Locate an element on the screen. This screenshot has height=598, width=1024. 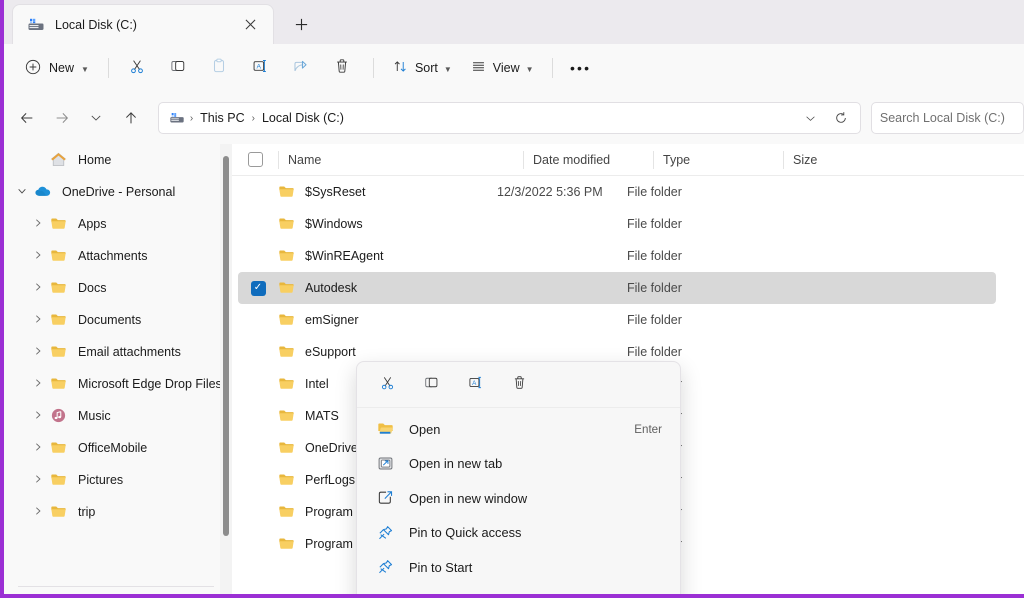
select-all-header is located at coordinates (255, 160).